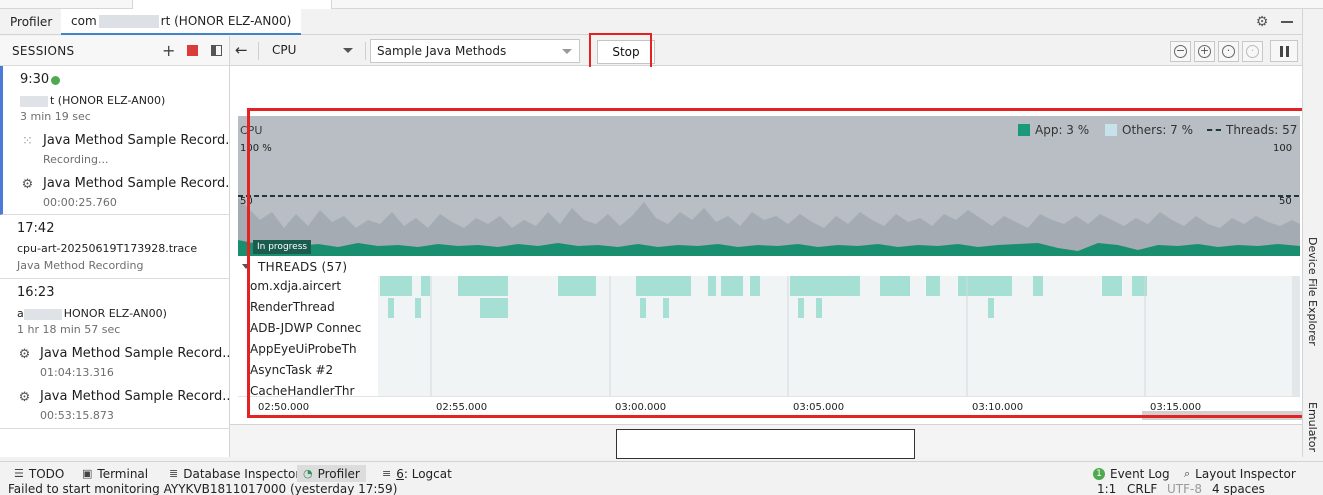  I want to click on session-device-text: t (HONOR ELZ-AN00), so click(108, 100).